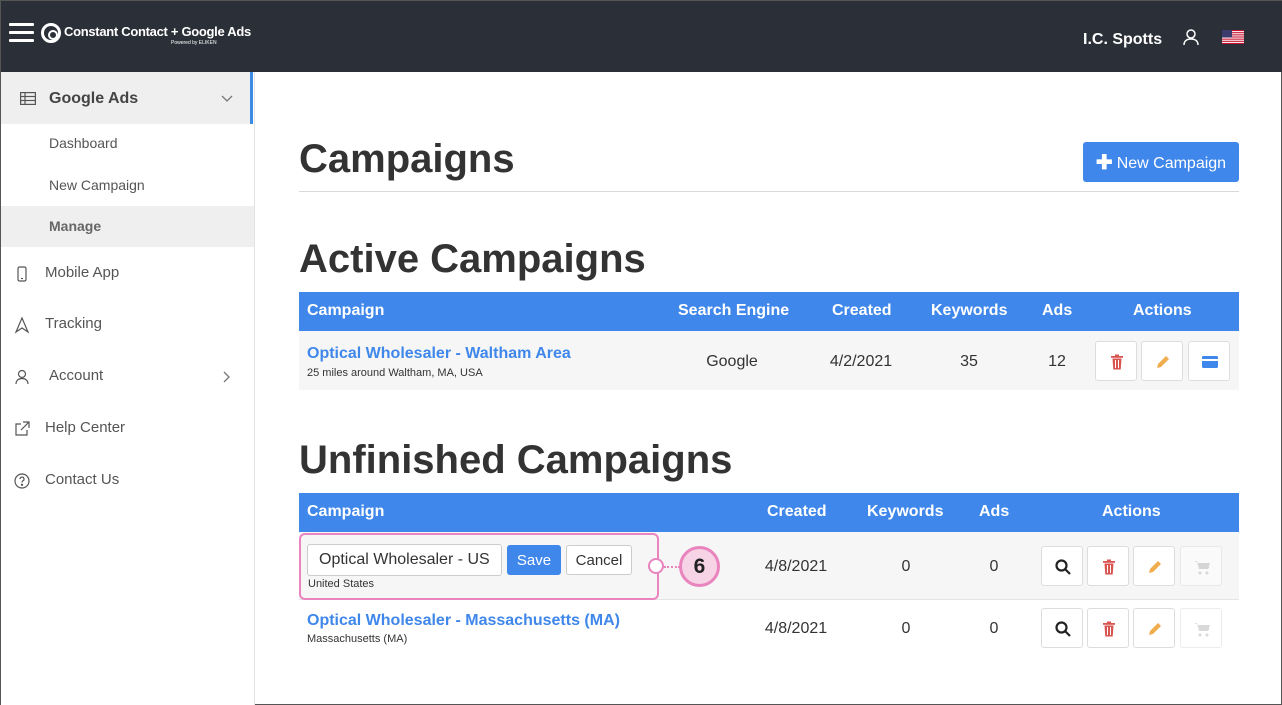 This screenshot has height=705, width=1282. Describe the element at coordinates (22, 325) in the screenshot. I see `tracking-icon` at that location.